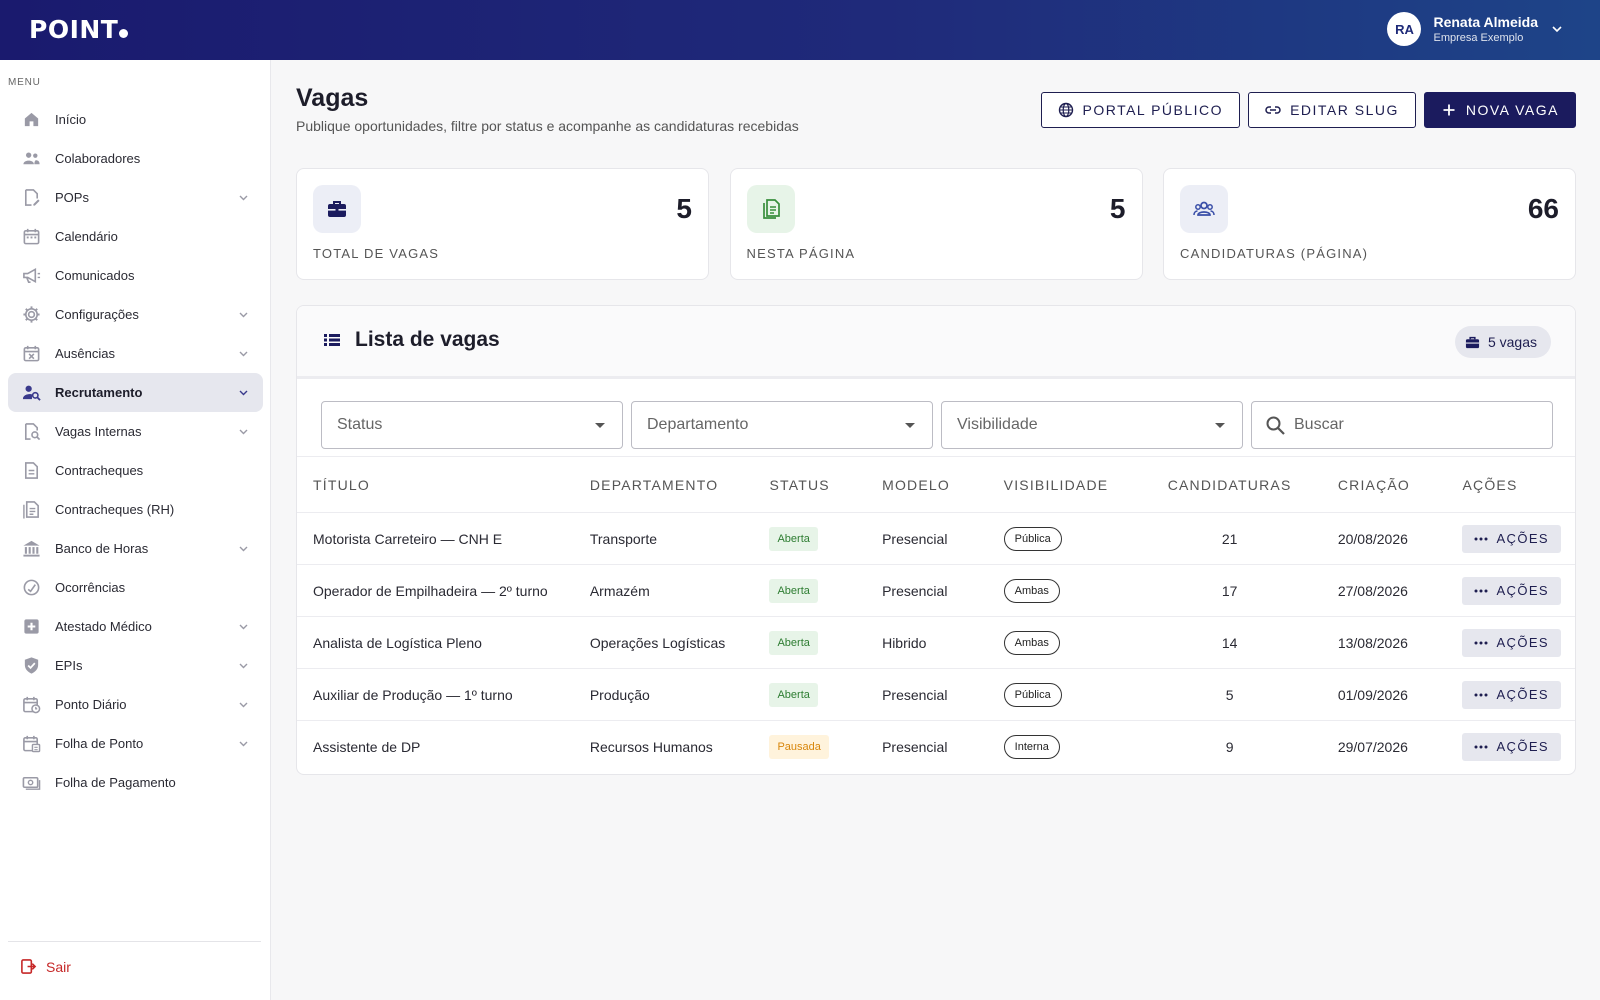  What do you see at coordinates (600, 425) in the screenshot?
I see `caret-down-icon` at bounding box center [600, 425].